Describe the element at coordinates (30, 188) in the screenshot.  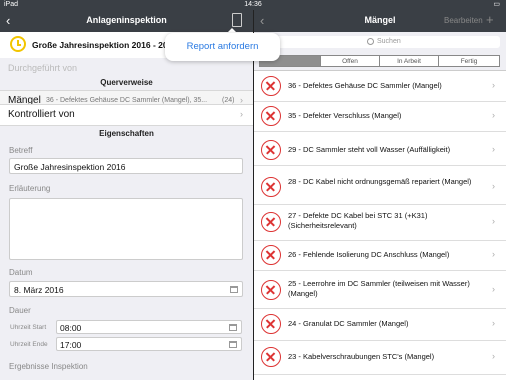
I see `erlaeuterung-label: Erläuterung` at that location.